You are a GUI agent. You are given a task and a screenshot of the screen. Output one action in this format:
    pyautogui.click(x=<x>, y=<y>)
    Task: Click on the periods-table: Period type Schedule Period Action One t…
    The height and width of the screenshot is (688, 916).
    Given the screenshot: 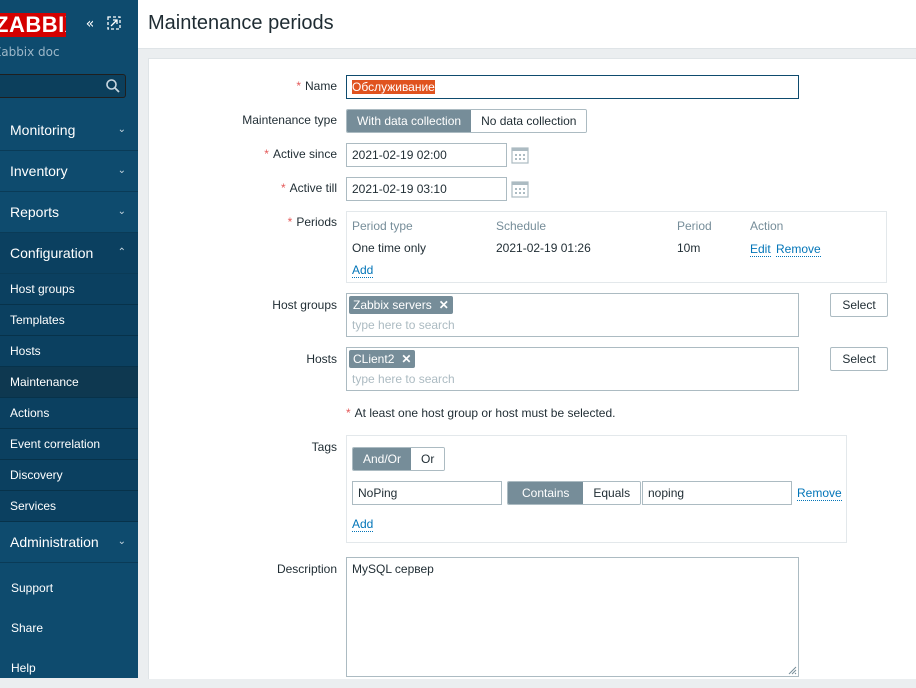 What is the action you would take?
    pyautogui.click(x=616, y=247)
    